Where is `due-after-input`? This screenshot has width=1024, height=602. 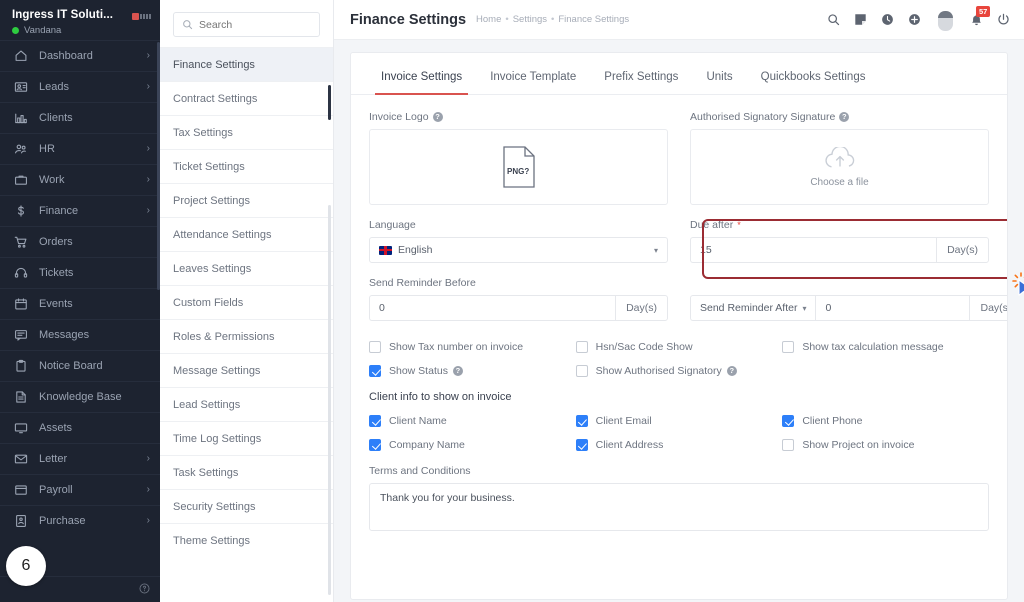
due-after-input is located at coordinates (813, 250).